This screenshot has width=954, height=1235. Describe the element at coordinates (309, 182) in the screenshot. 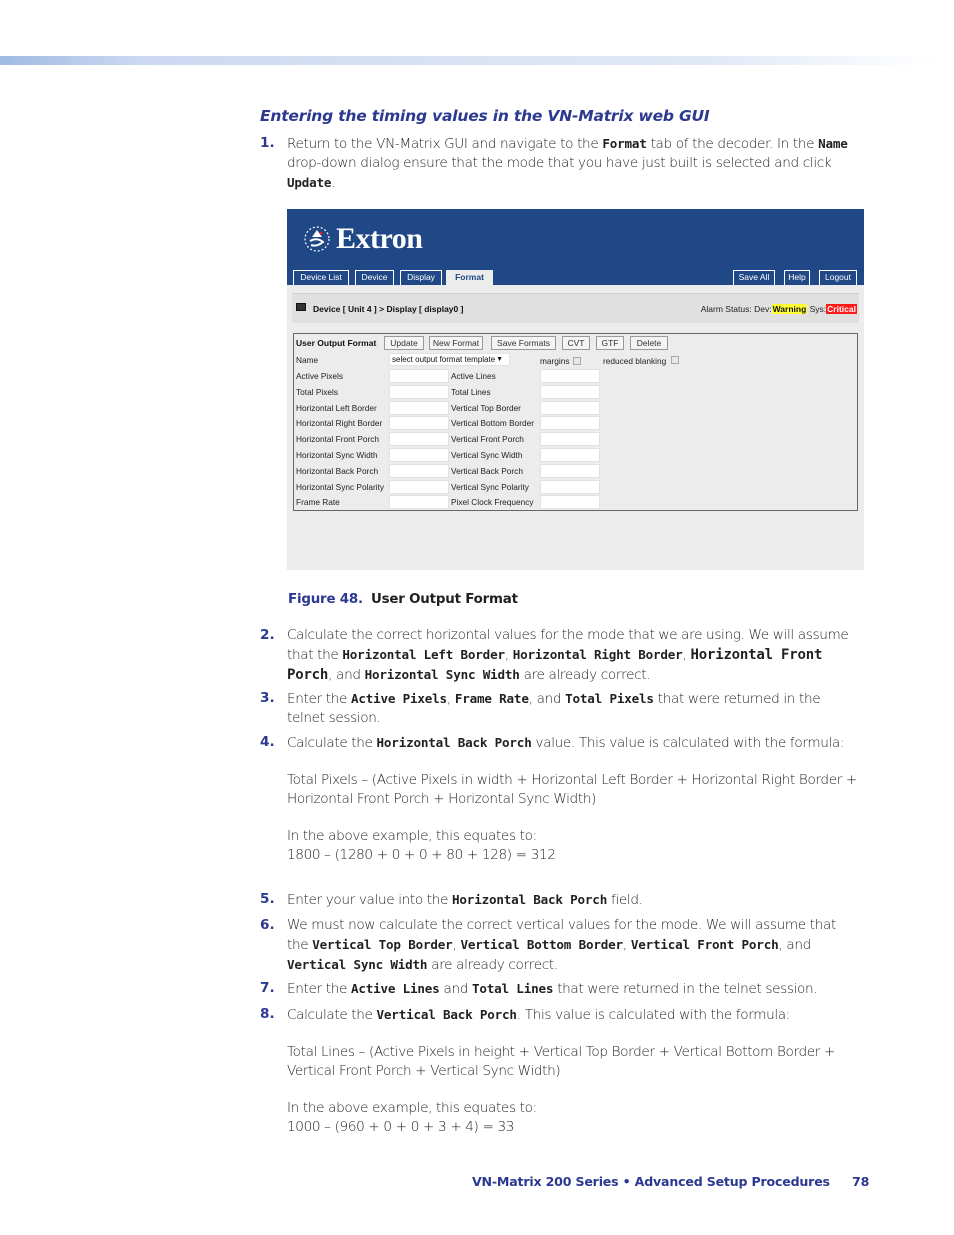

I see `ui-term: Update` at that location.